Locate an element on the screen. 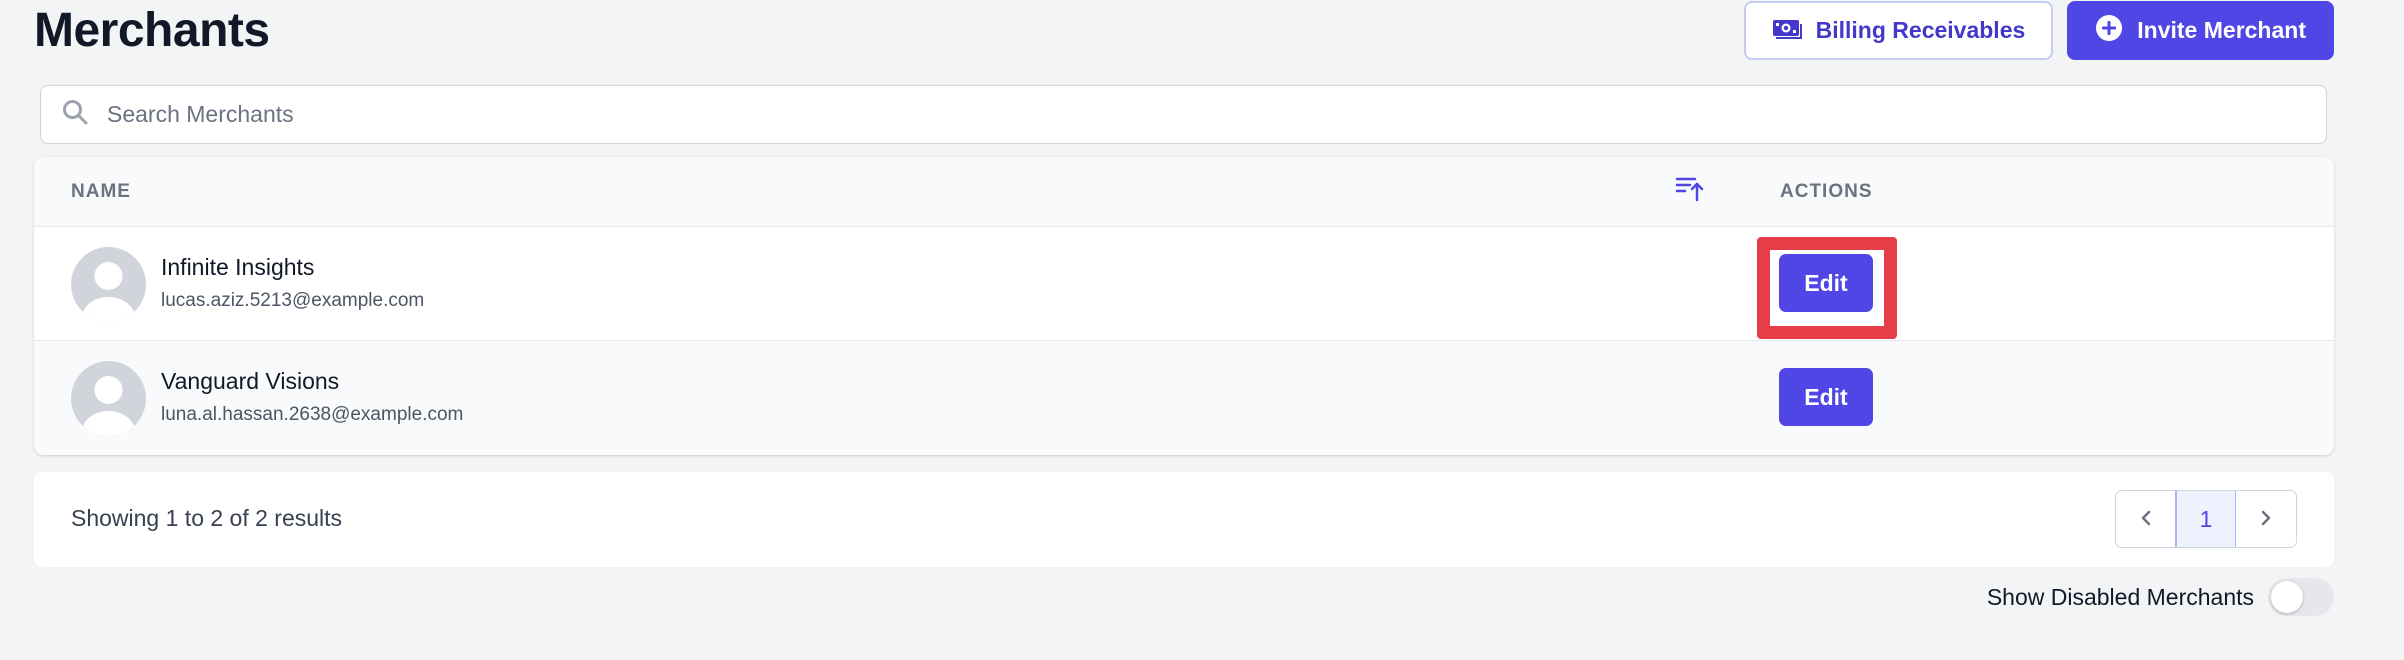 The height and width of the screenshot is (660, 2404). merchant-email: luna.al.hassan.2638@example.com is located at coordinates (312, 414).